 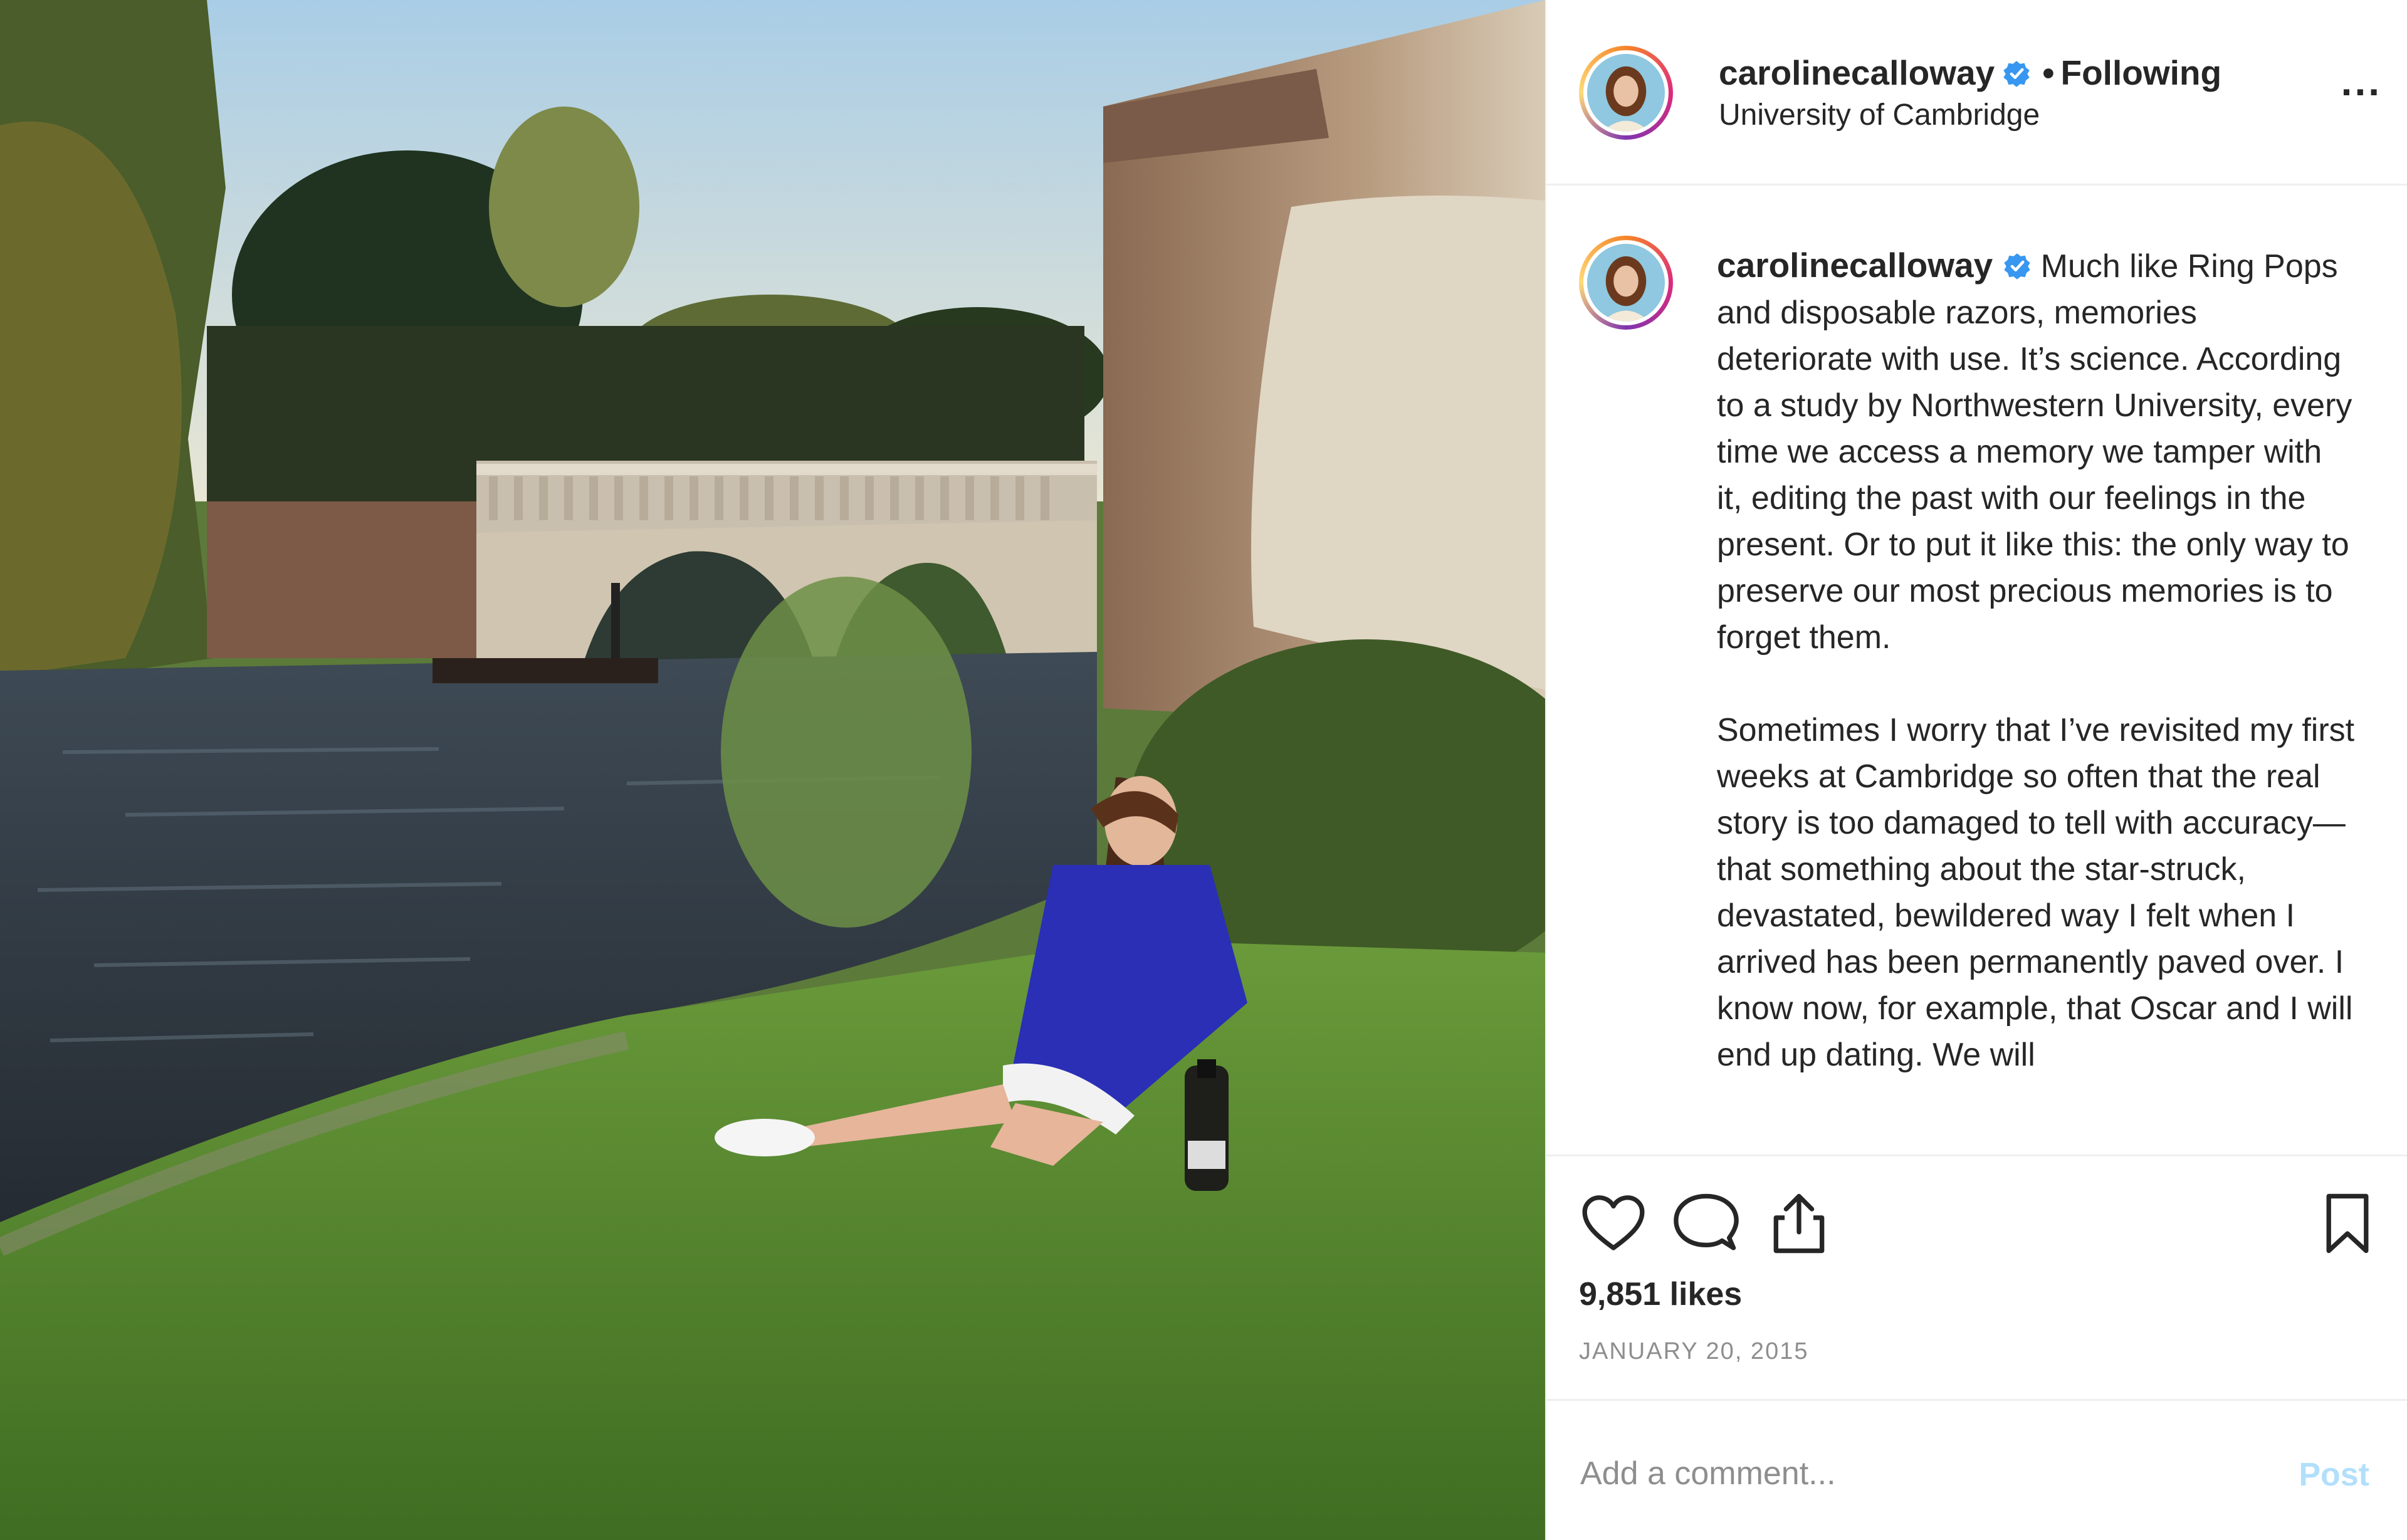 What do you see at coordinates (1977, 1277) in the screenshot?
I see `action-bar: 9,851 likes JANUARY 20, 2015` at bounding box center [1977, 1277].